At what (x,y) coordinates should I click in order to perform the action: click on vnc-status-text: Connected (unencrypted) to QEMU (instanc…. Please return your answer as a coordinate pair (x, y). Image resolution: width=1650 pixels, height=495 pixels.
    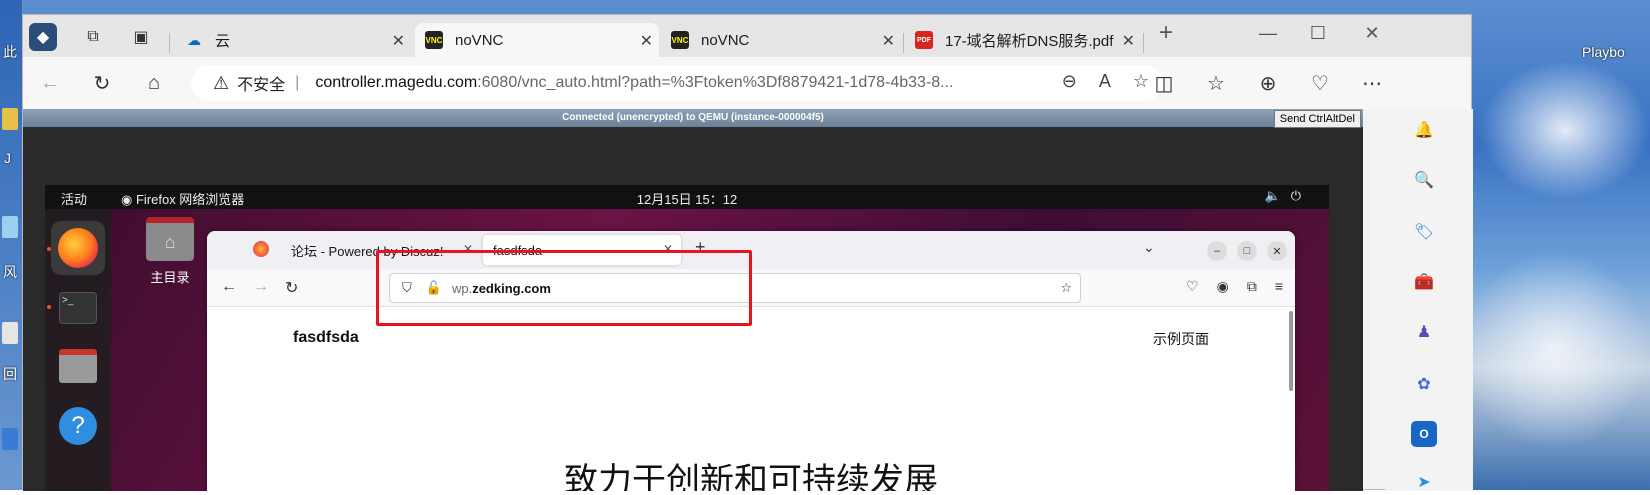
    Looking at the image, I should click on (693, 117).